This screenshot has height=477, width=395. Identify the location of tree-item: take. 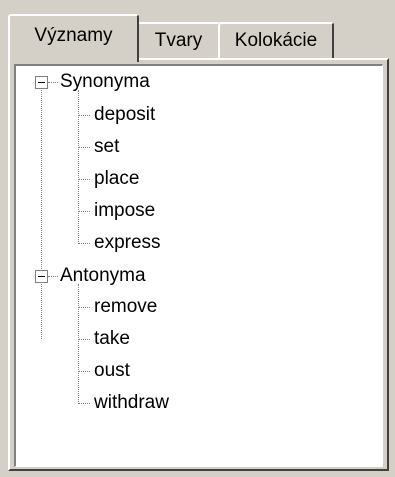
(112, 339).